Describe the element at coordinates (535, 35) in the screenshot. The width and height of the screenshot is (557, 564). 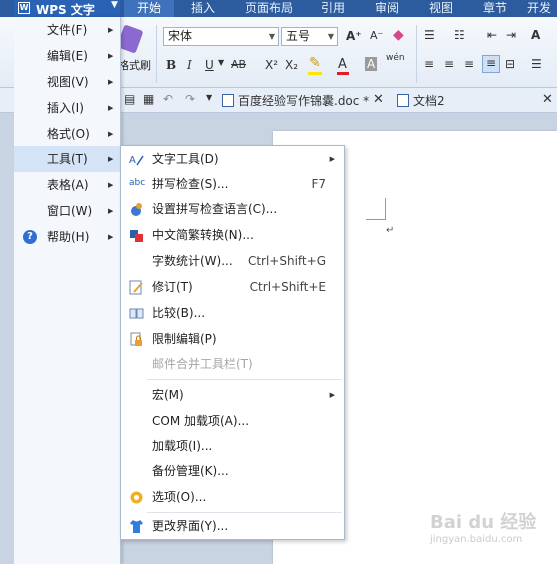
I see `text-direction-icon: A` at that location.